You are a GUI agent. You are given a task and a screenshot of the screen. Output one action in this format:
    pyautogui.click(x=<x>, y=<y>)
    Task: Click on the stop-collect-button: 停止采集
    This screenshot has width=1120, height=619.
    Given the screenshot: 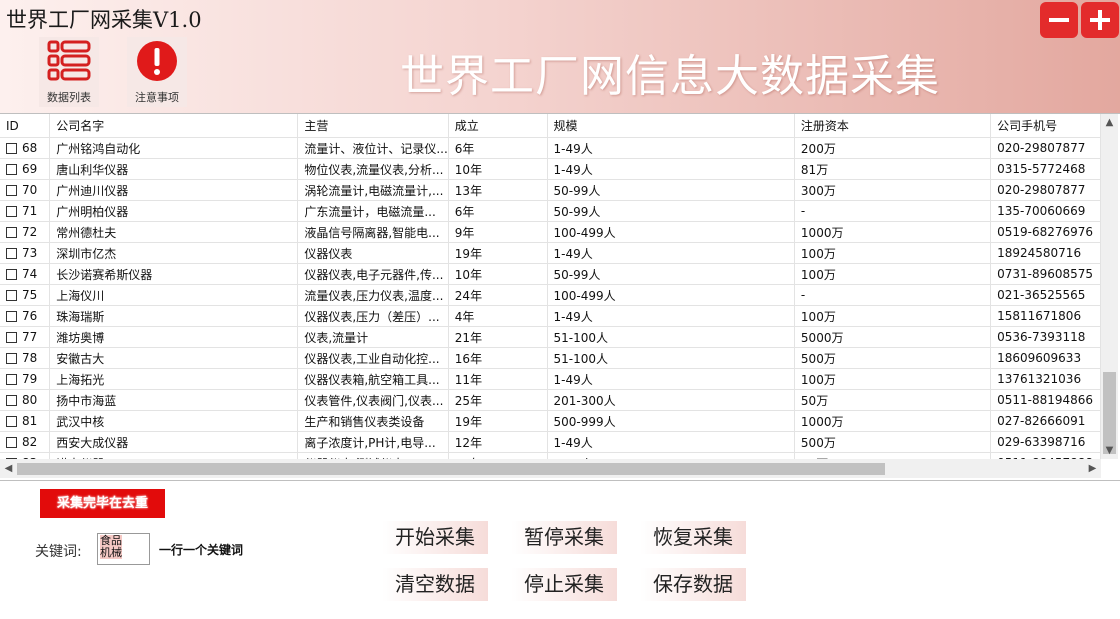 What is the action you would take?
    pyautogui.click(x=564, y=584)
    